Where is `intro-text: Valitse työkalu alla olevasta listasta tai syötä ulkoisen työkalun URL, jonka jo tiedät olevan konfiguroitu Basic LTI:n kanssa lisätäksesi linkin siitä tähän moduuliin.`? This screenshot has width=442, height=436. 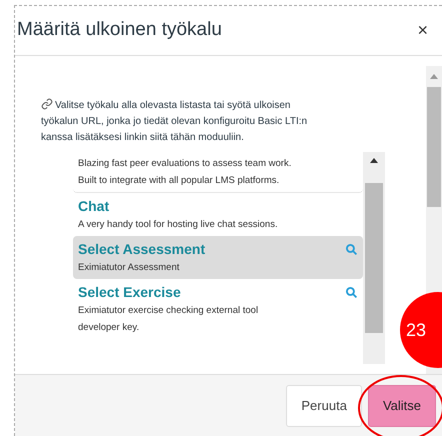 intro-text: Valitse työkalu alla olevasta listasta tai syötä ulkoisen työkalun URL, jonka jo tiedät olevan konfiguroitu Basic LTI:n kanssa lisätäksesi linkin siitä tähän moduuliin. is located at coordinates (174, 121).